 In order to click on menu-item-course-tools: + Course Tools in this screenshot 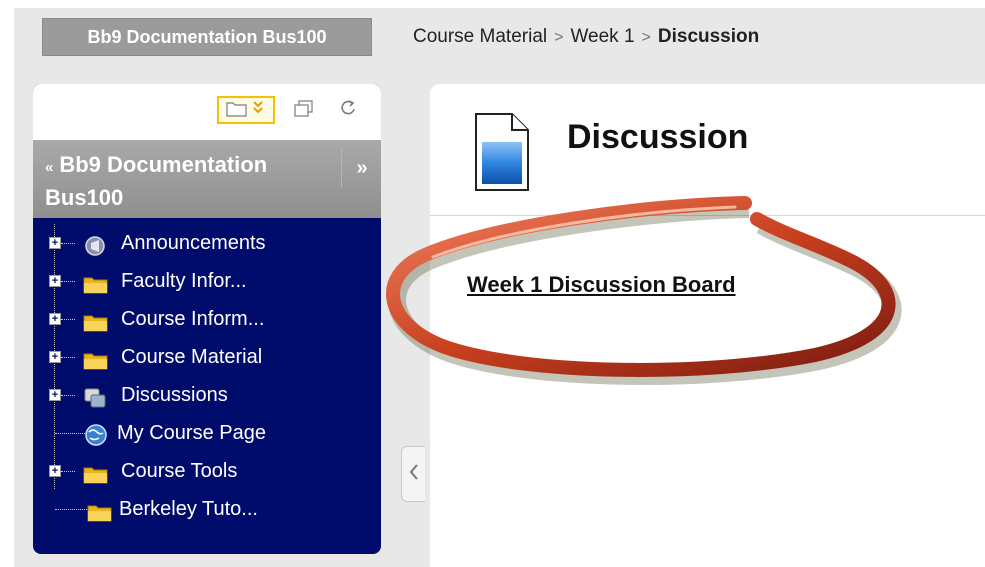, I will do `click(207, 471)`.